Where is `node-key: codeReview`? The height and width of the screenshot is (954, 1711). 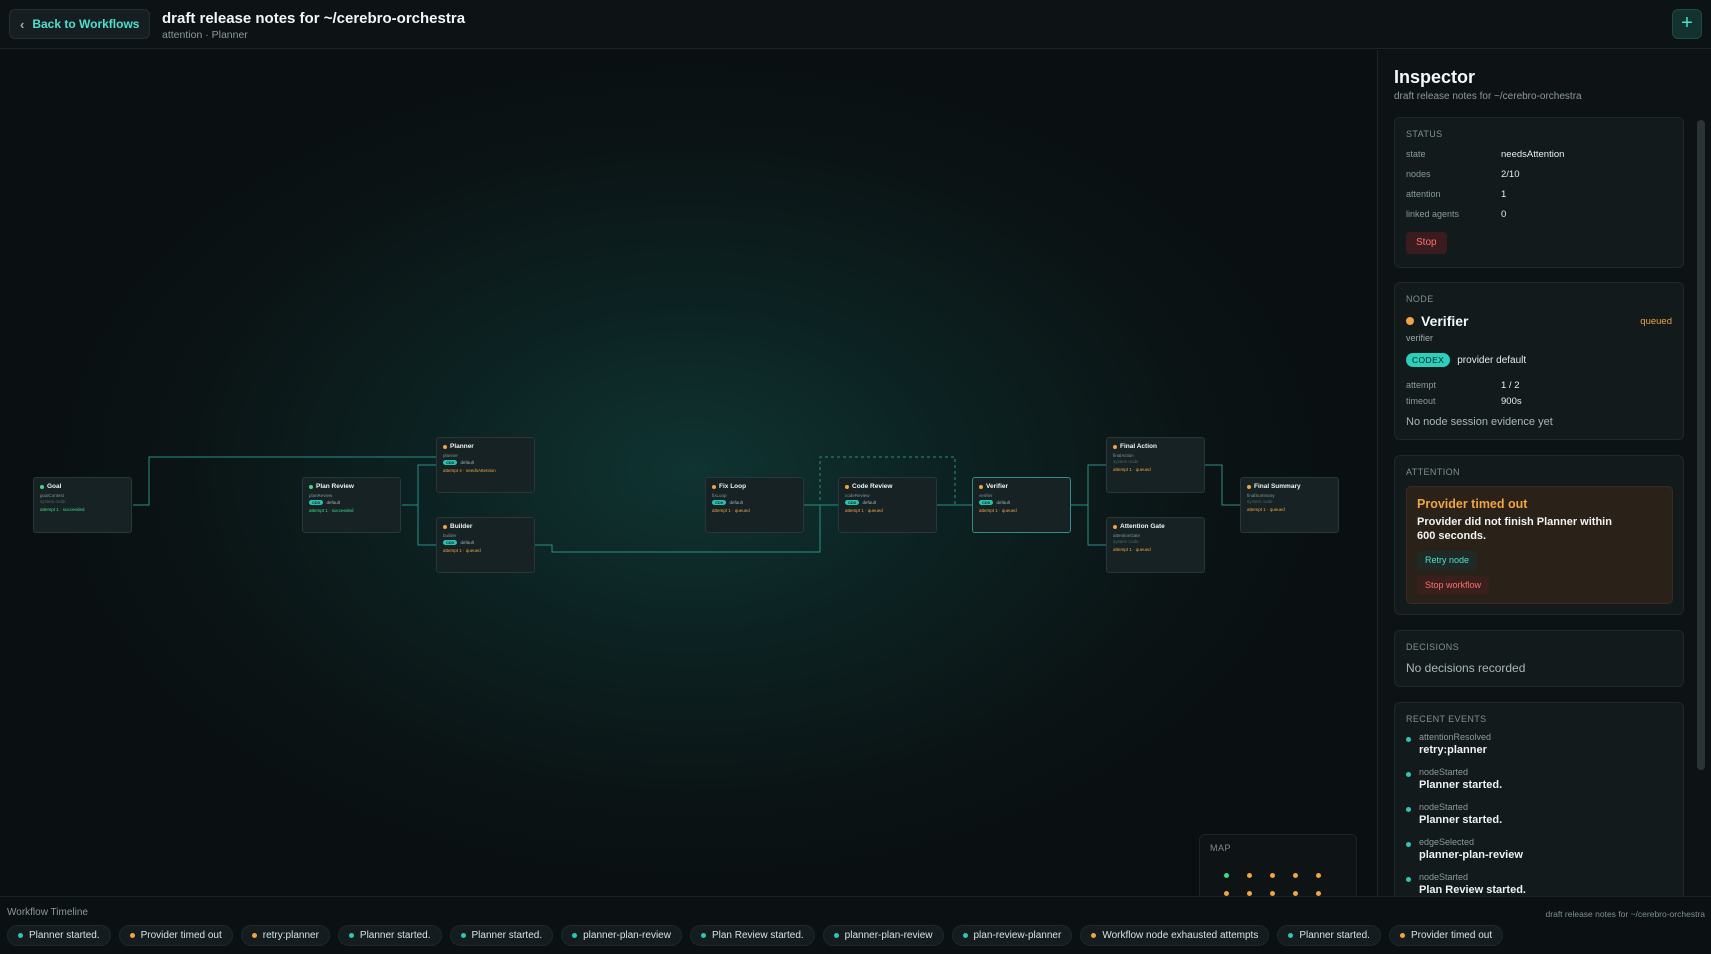
node-key: codeReview is located at coordinates (857, 495).